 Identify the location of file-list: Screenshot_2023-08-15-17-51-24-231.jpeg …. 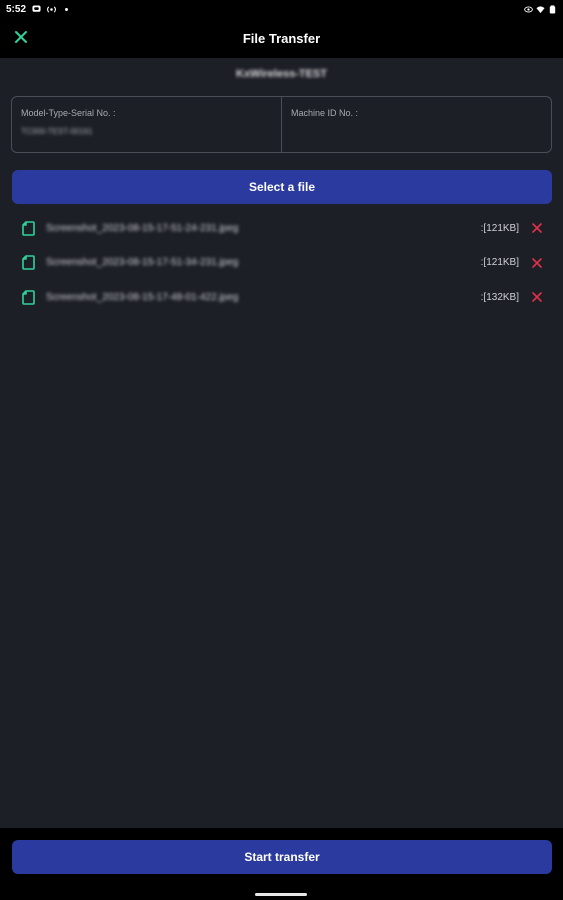
(281, 263).